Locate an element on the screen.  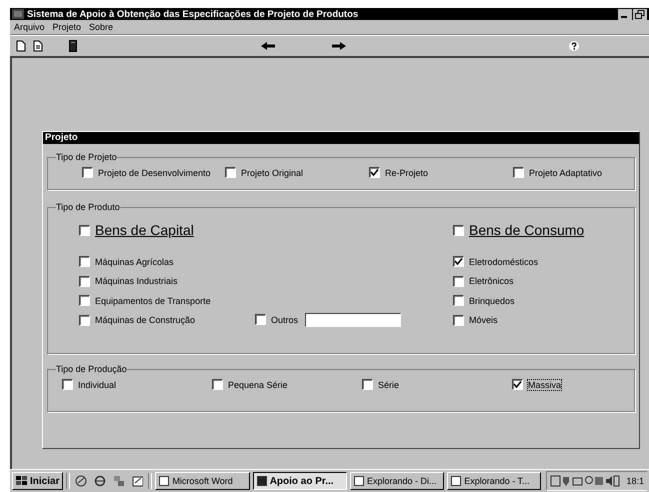
network-icon is located at coordinates (118, 481).